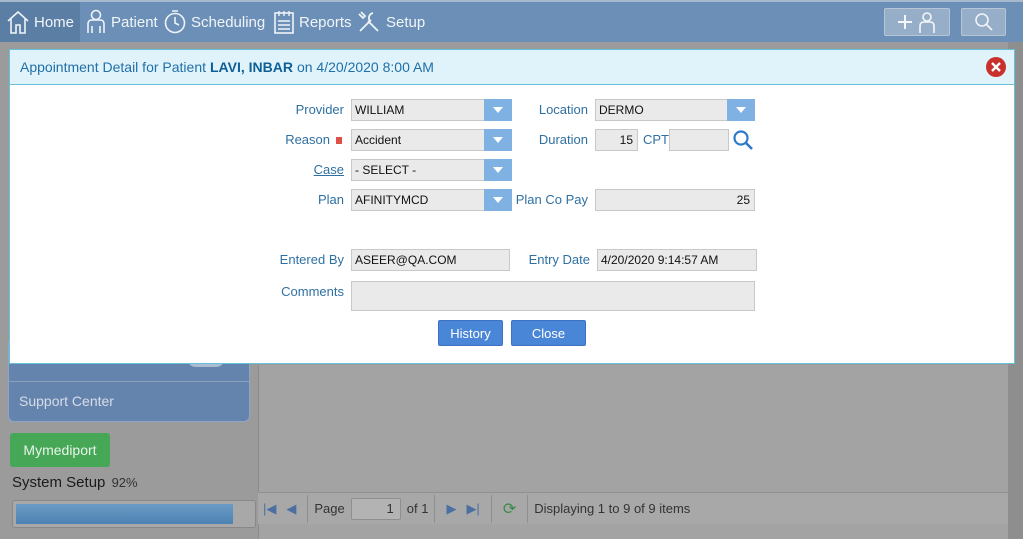 The image size is (1023, 539). Describe the element at coordinates (656, 139) in the screenshot. I see `cpt-label: CPT` at that location.